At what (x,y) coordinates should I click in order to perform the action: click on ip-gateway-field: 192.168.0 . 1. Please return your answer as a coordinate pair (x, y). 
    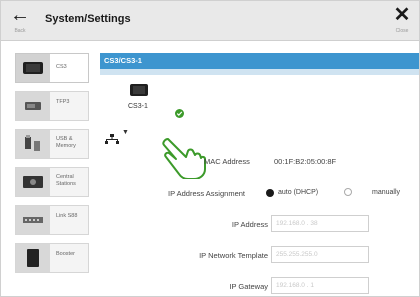
    Looking at the image, I should click on (320, 285).